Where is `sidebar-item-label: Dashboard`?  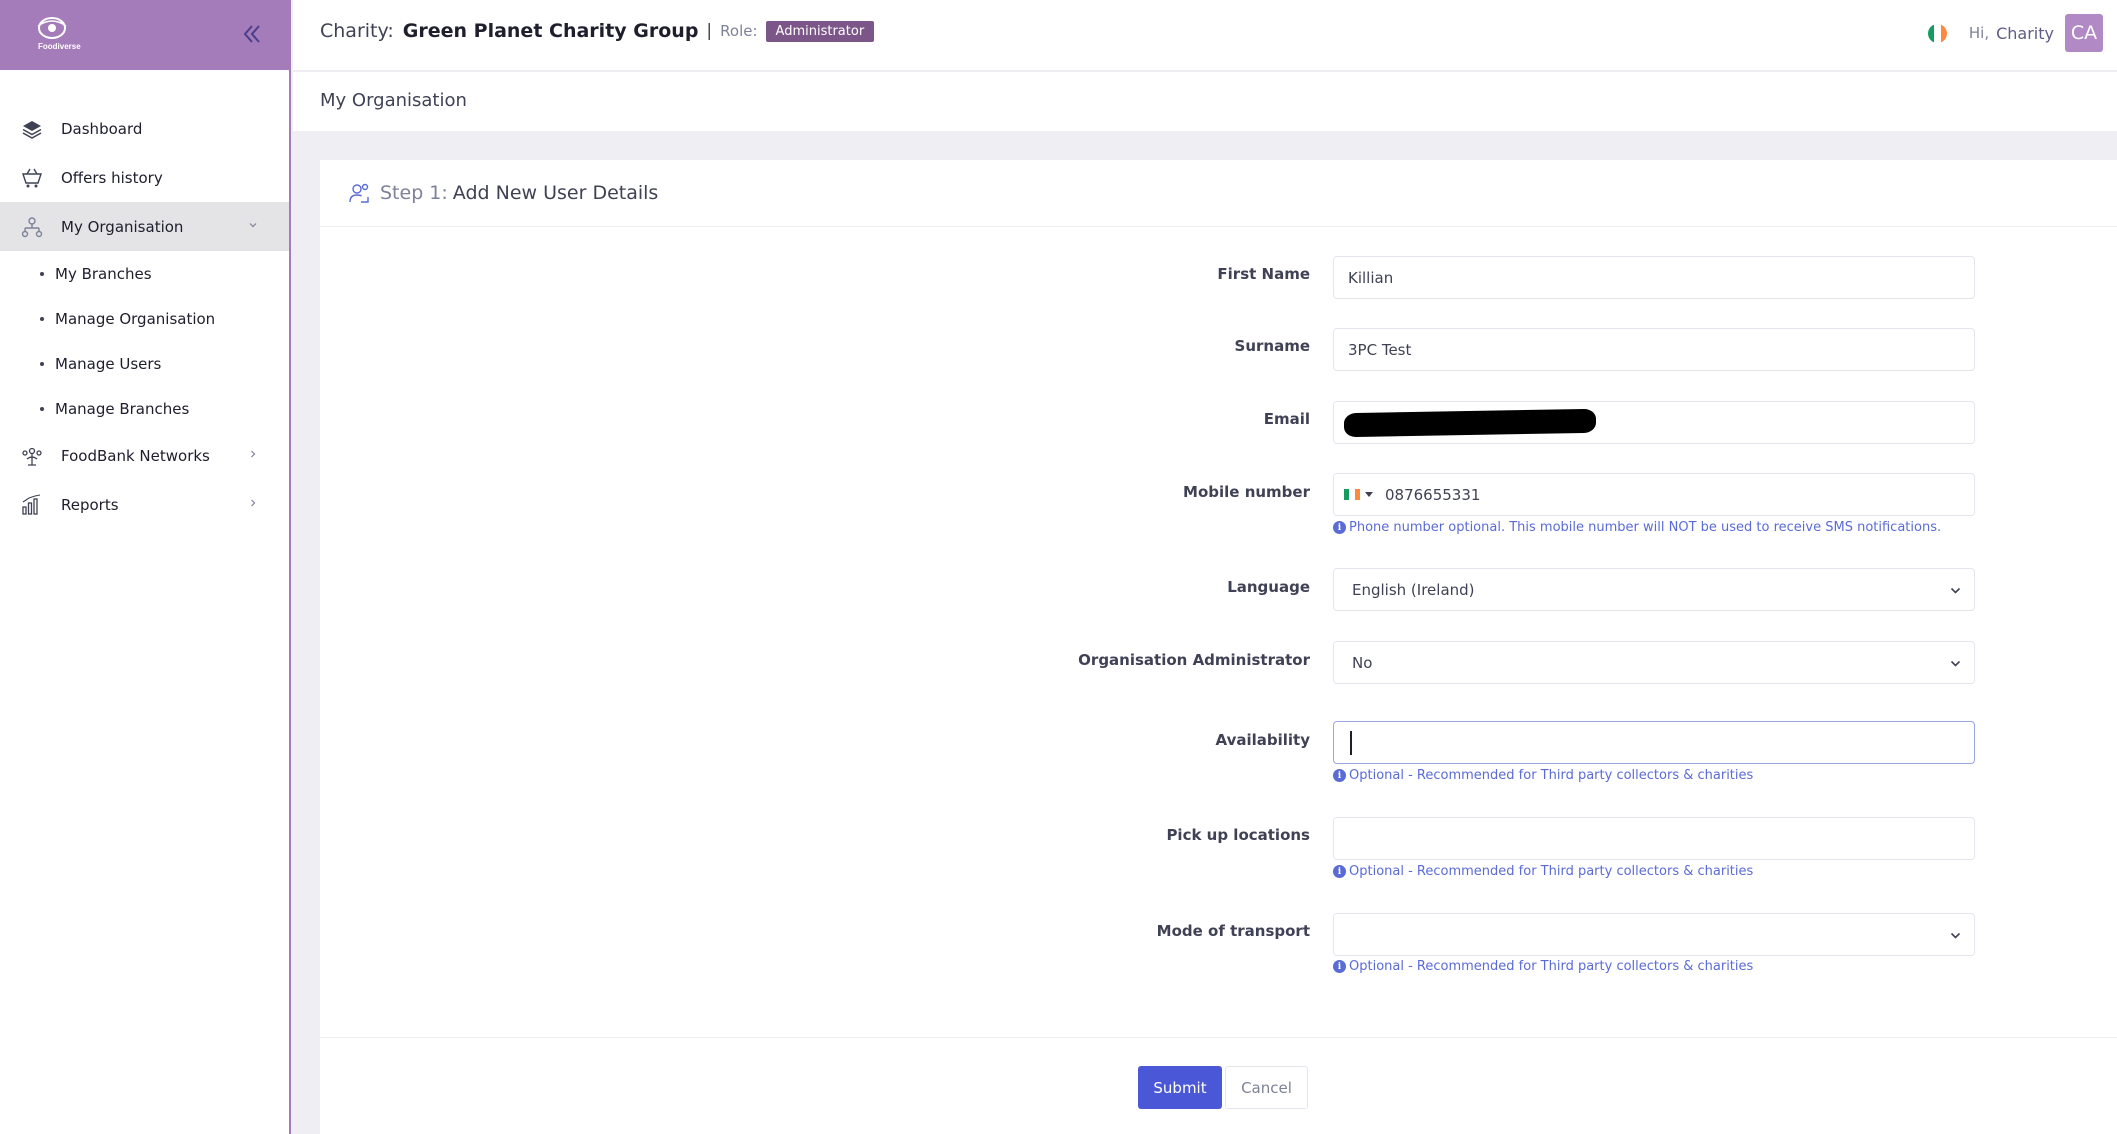
sidebar-item-label: Dashboard is located at coordinates (102, 128).